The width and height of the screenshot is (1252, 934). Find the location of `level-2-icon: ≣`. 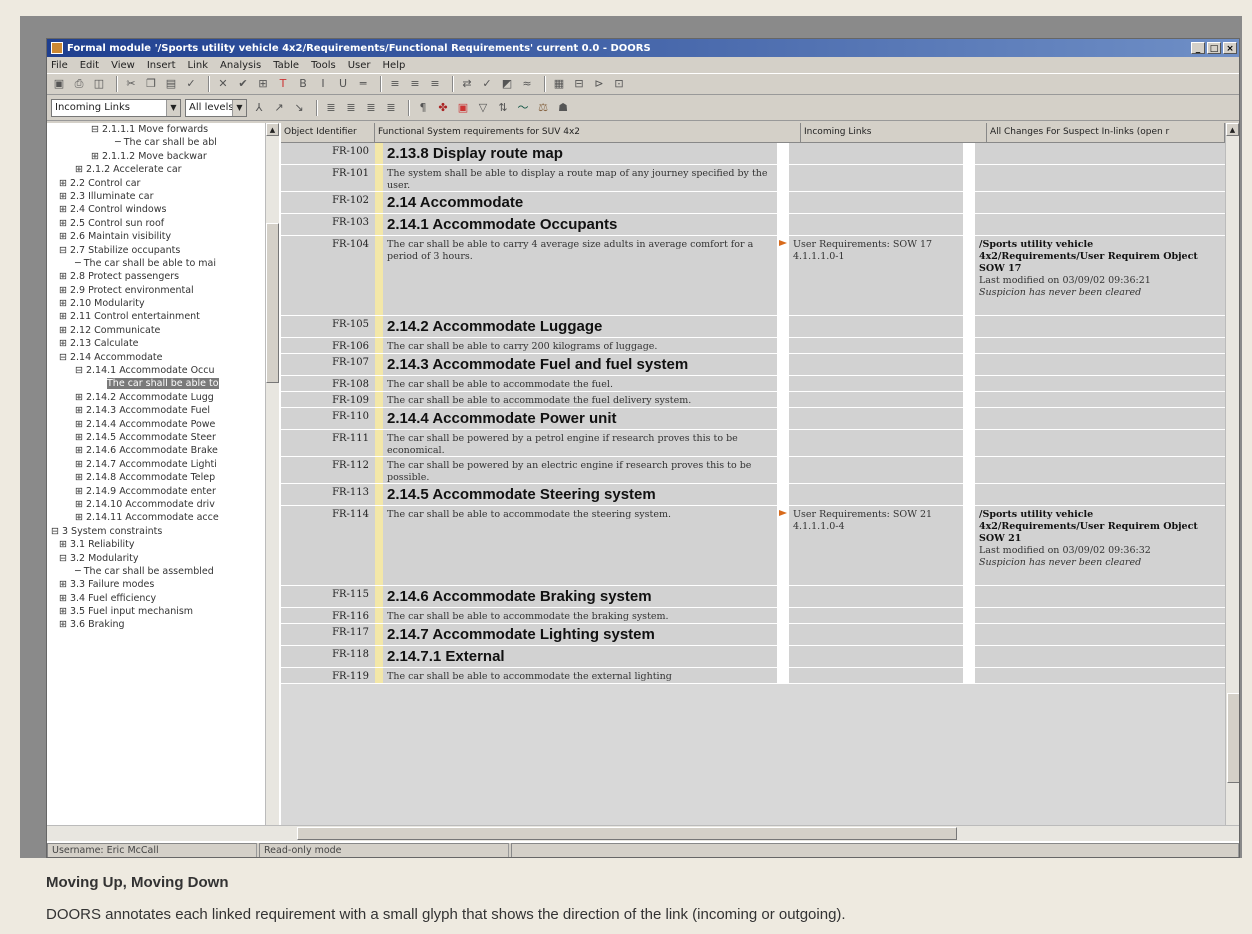

level-2-icon: ≣ is located at coordinates (351, 108).